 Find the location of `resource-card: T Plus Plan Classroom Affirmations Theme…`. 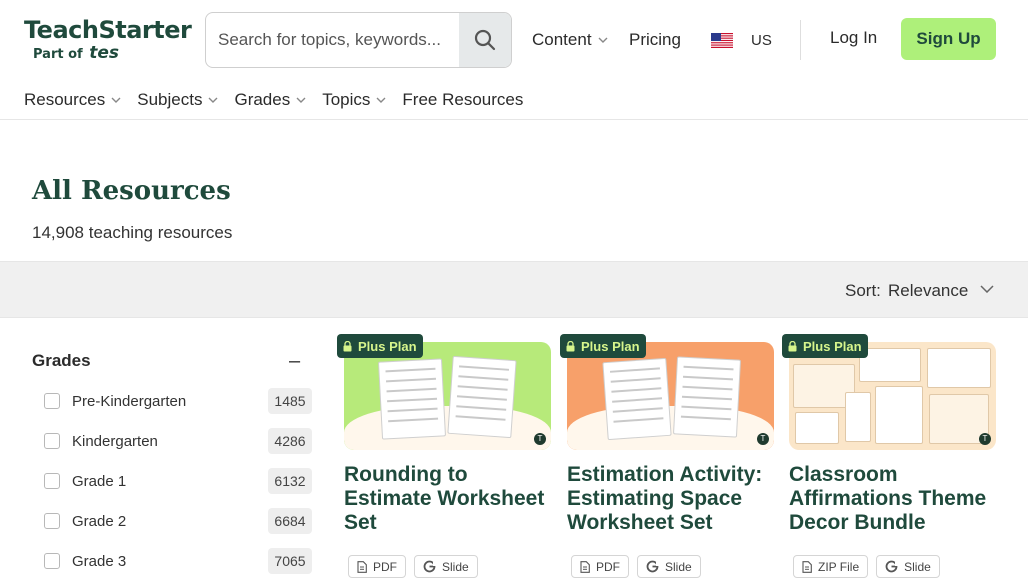

resource-card: T Plus Plan Classroom Affirmations Theme… is located at coordinates (889, 456).